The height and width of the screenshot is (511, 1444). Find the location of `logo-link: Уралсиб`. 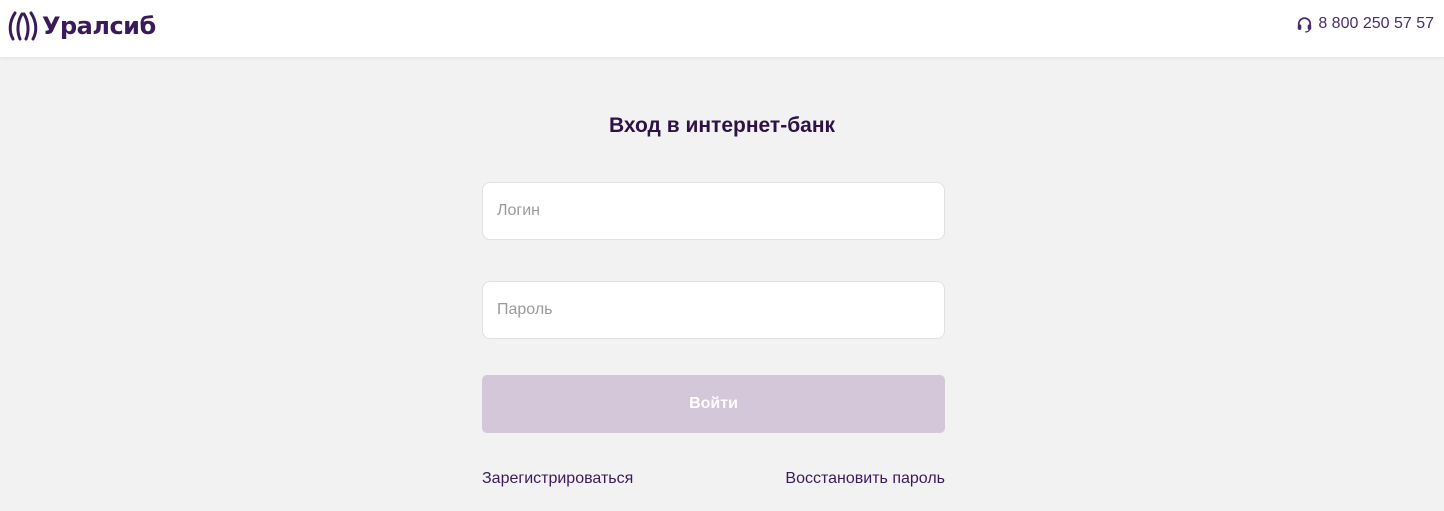

logo-link: Уралсиб is located at coordinates (81, 26).